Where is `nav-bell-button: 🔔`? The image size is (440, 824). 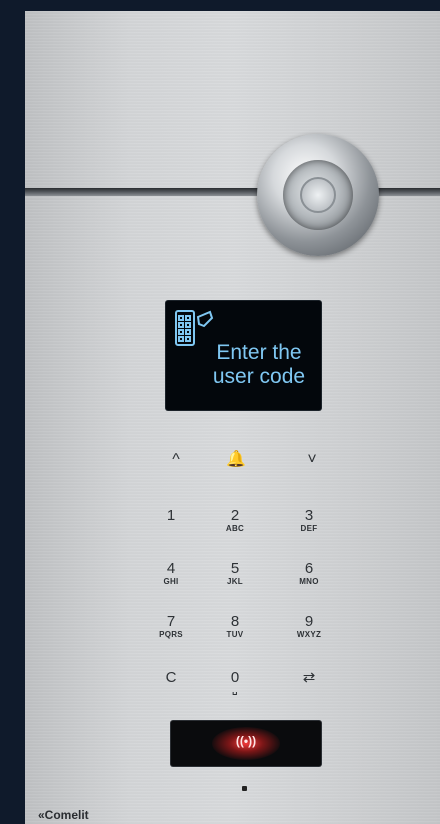
nav-bell-button: 🔔 is located at coordinates (236, 460).